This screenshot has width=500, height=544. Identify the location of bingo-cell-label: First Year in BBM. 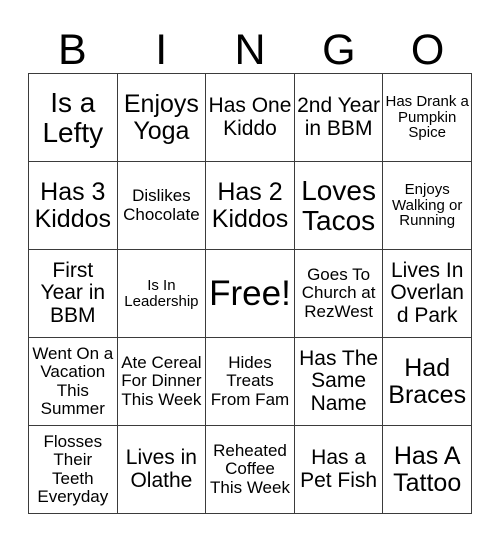
(73, 293).